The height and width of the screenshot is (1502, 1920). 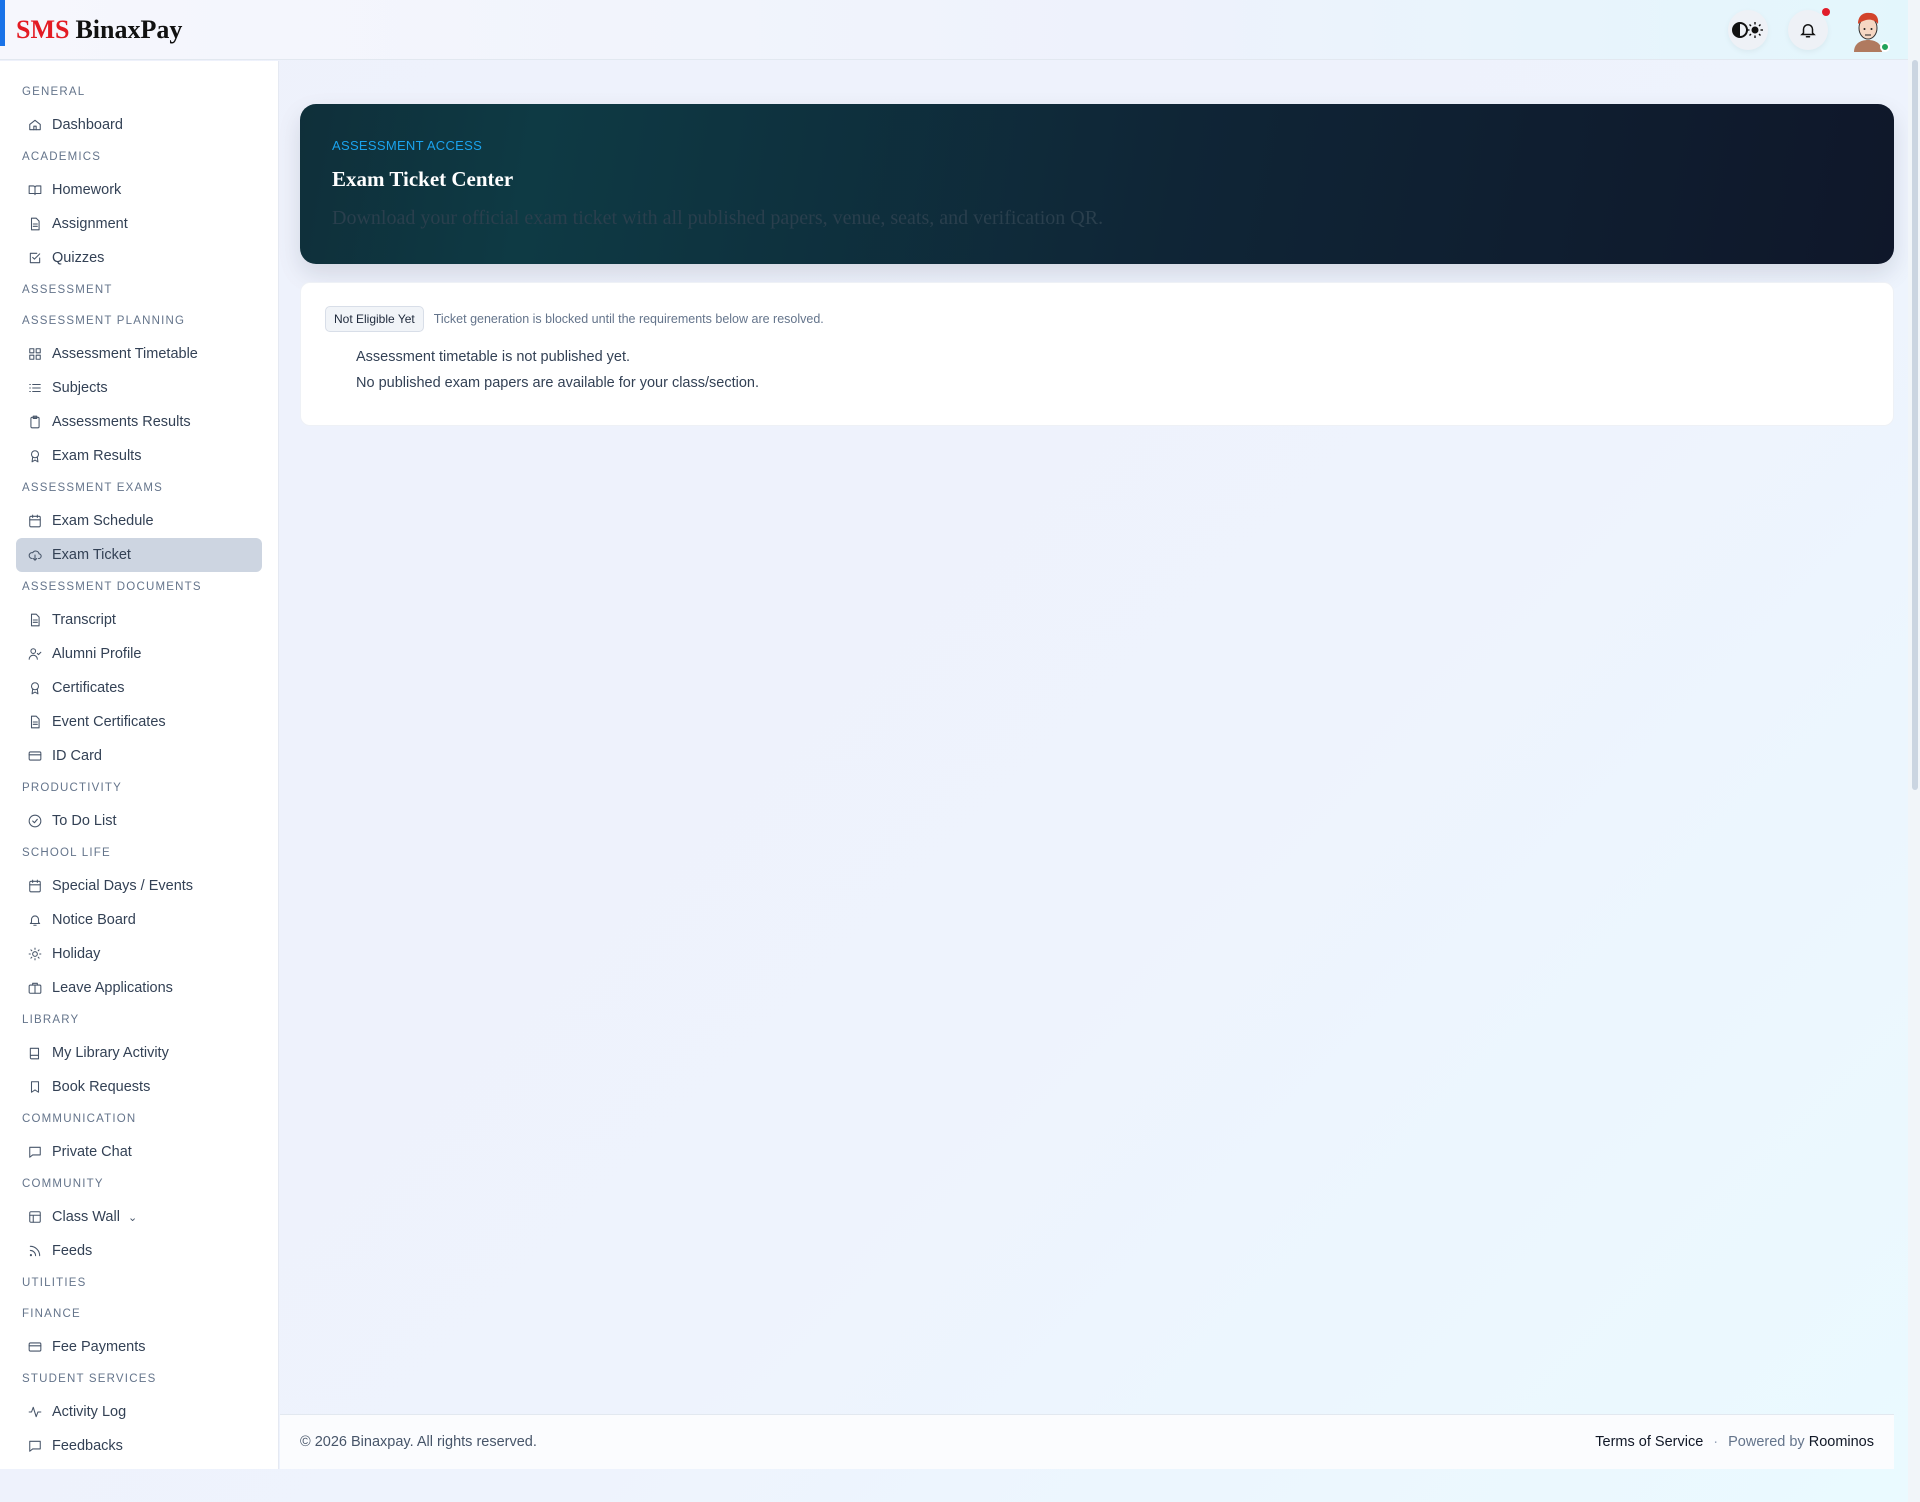 What do you see at coordinates (35, 1412) in the screenshot?
I see `activity-icon` at bounding box center [35, 1412].